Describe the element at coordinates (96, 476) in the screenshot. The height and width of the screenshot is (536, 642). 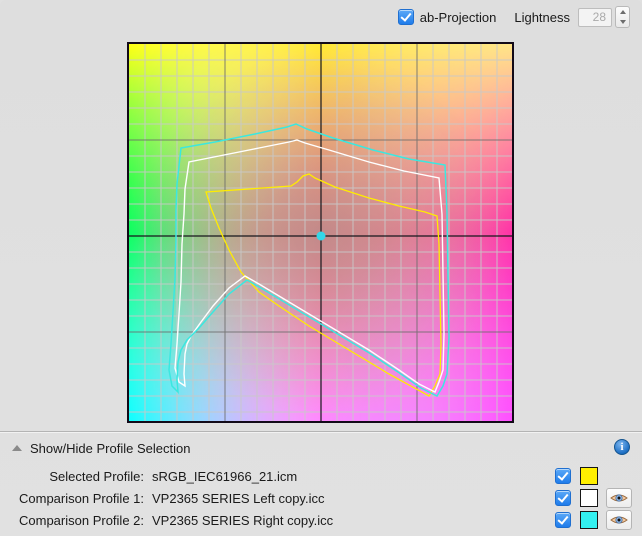
I see `profile-label-selected: Selected Profile:` at that location.